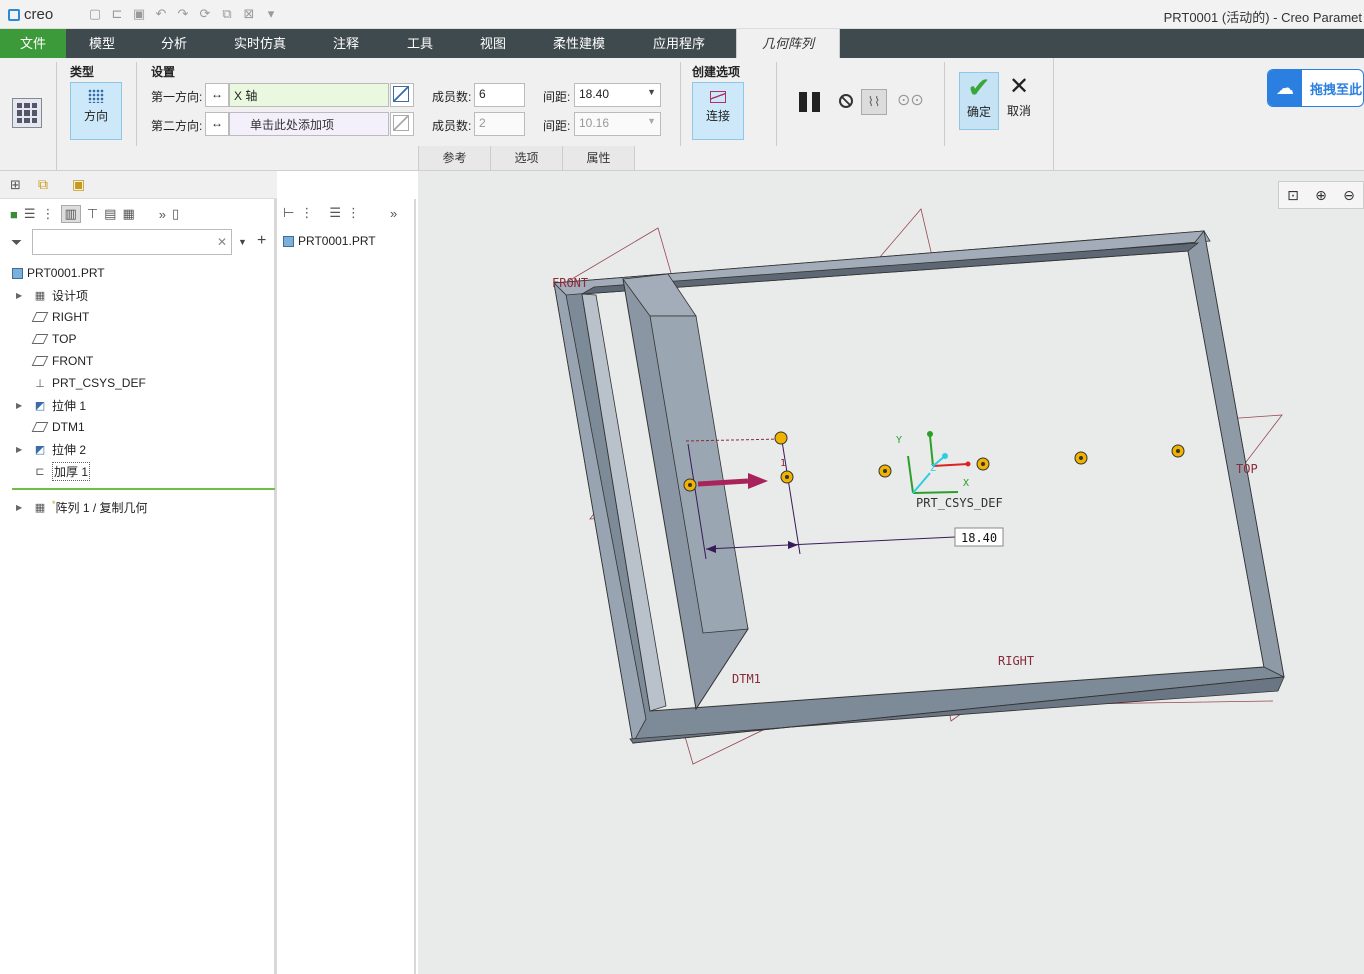 This screenshot has height=974, width=1364. Describe the element at coordinates (557, 97) in the screenshot. I see `spacing1-label: 间距:` at that location.